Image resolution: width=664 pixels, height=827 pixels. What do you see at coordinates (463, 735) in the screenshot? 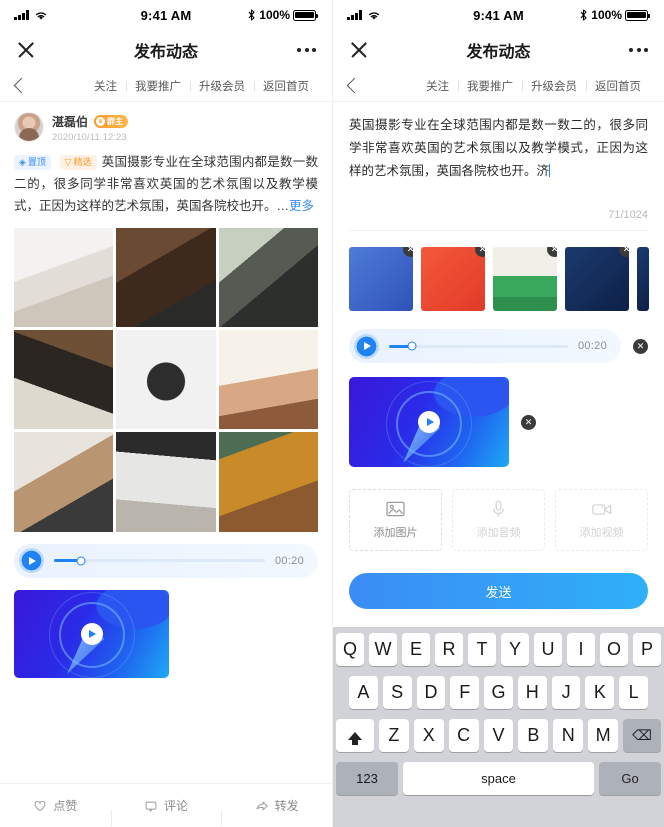
I see `key-c: C` at bounding box center [463, 735].